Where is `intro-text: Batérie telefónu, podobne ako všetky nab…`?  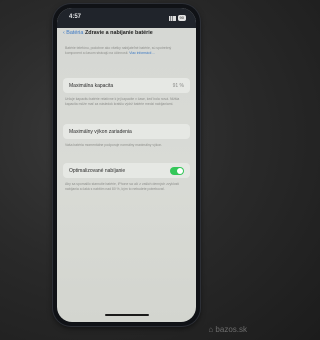 intro-text: Batérie telefónu, podobne ako všetky nab… is located at coordinates (126, 50).